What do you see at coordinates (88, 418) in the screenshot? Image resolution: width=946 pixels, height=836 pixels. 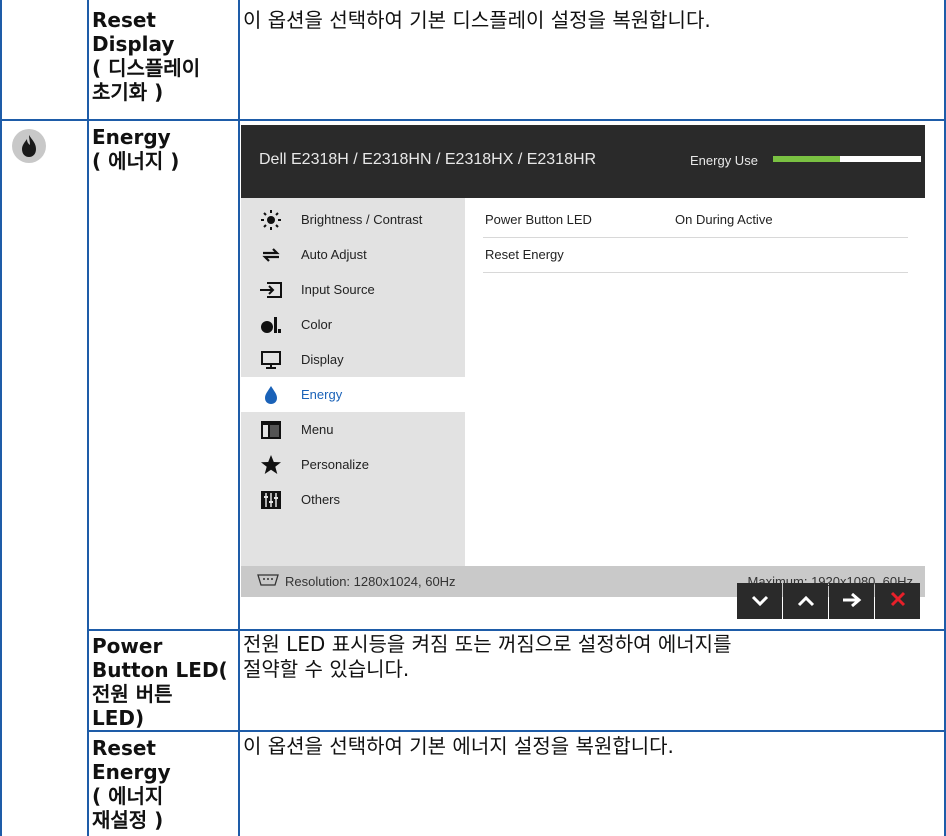 I see `table-border-col1` at bounding box center [88, 418].